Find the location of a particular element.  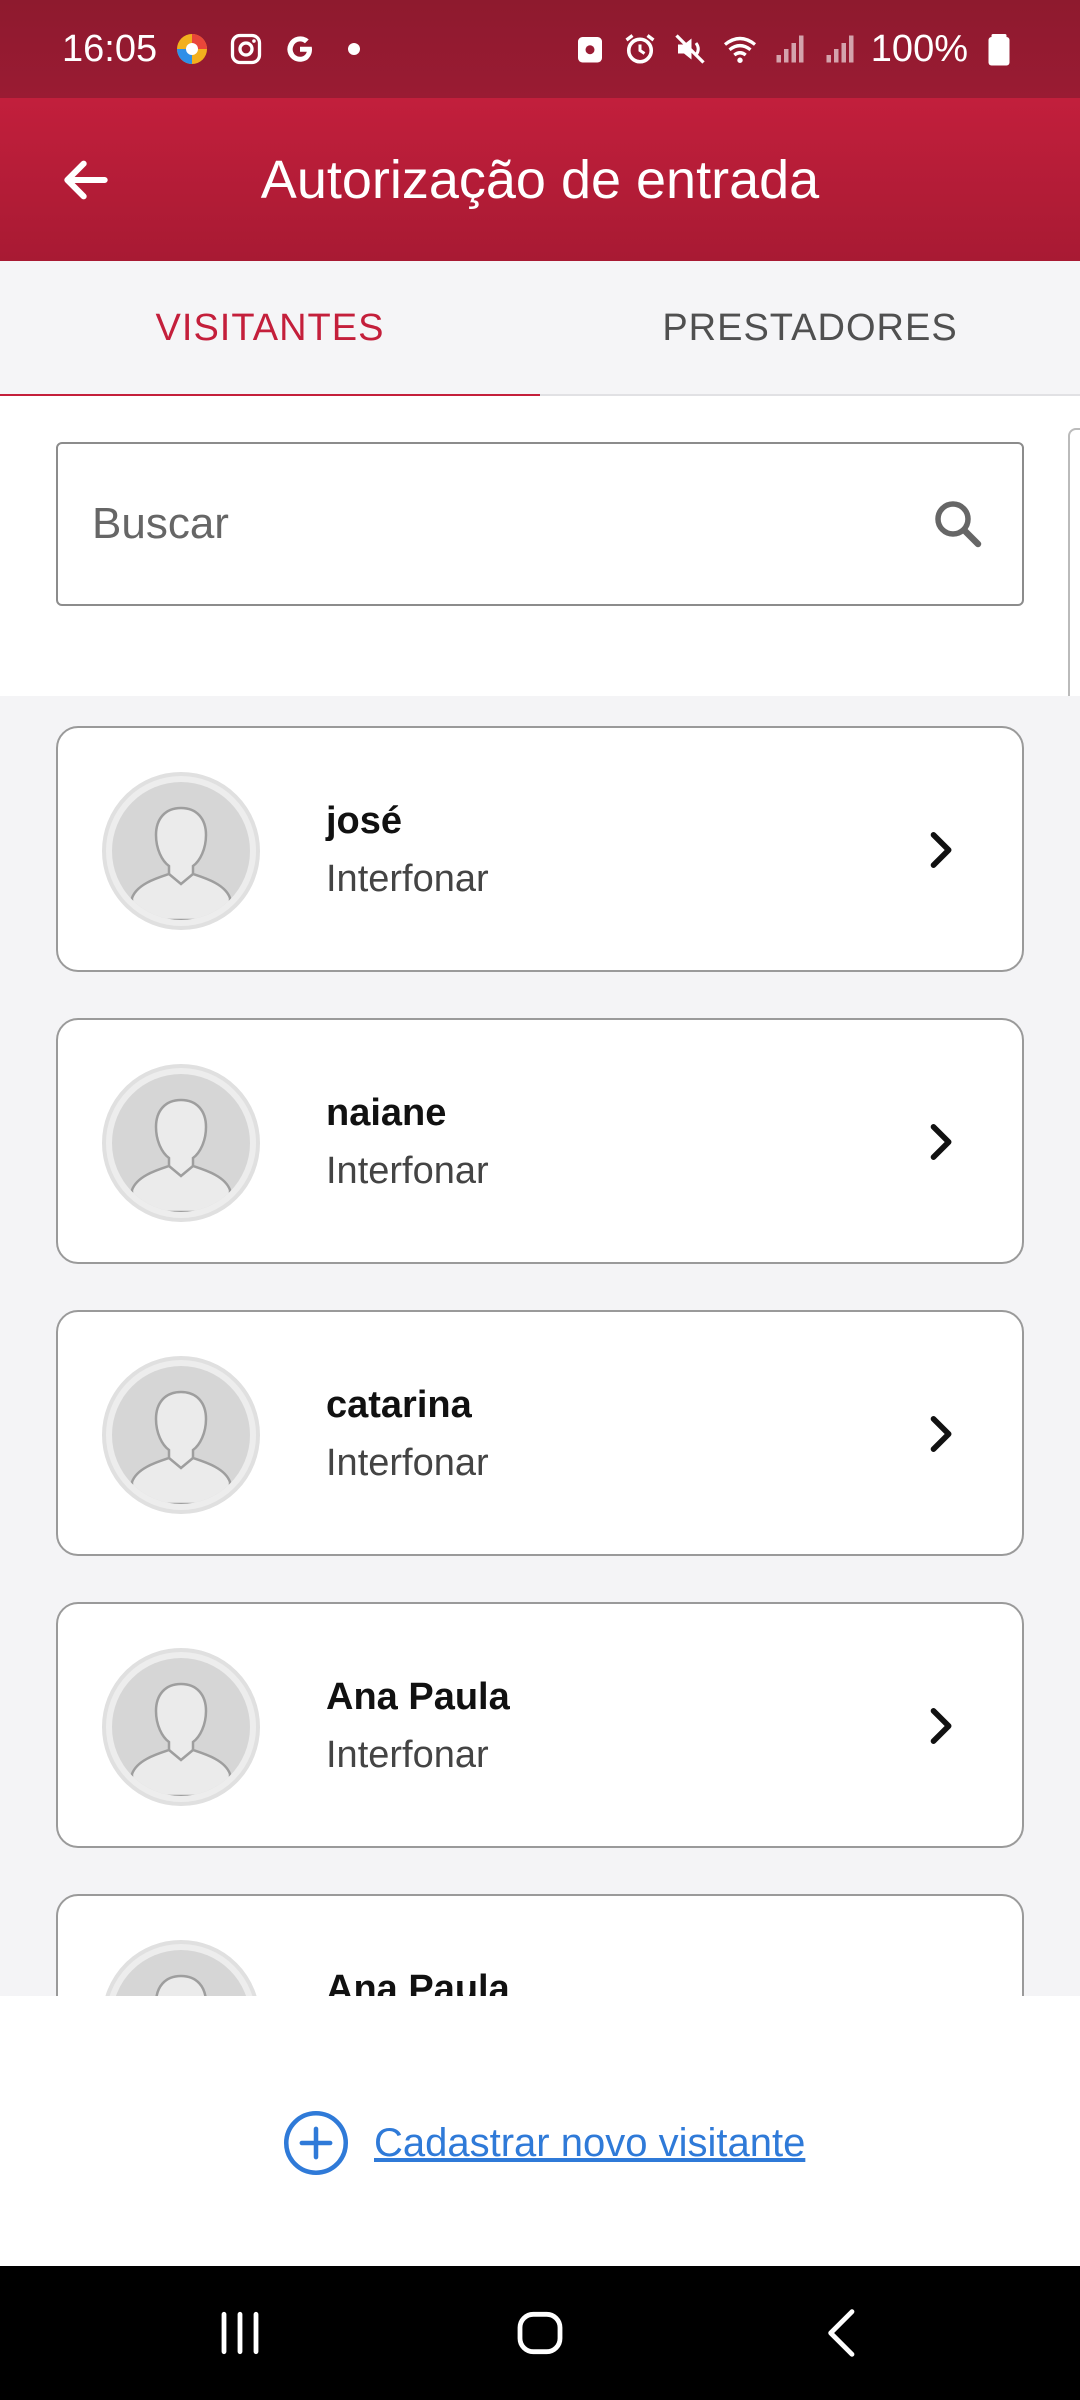

dot-icon is located at coordinates (354, 49).